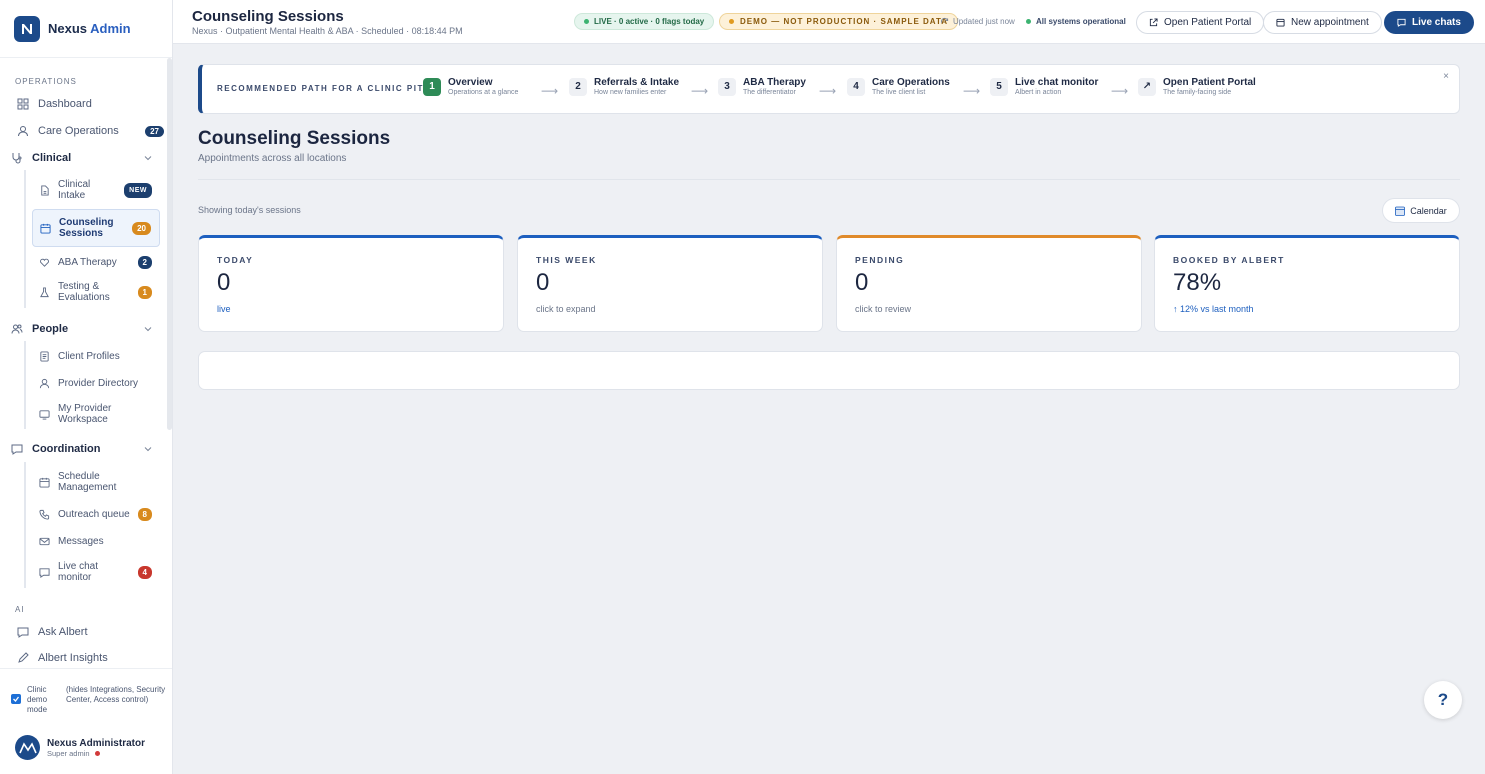 The width and height of the screenshot is (1485, 774). I want to click on live-status-pill: LIVE · 0 active · 0 flags today, so click(644, 21).